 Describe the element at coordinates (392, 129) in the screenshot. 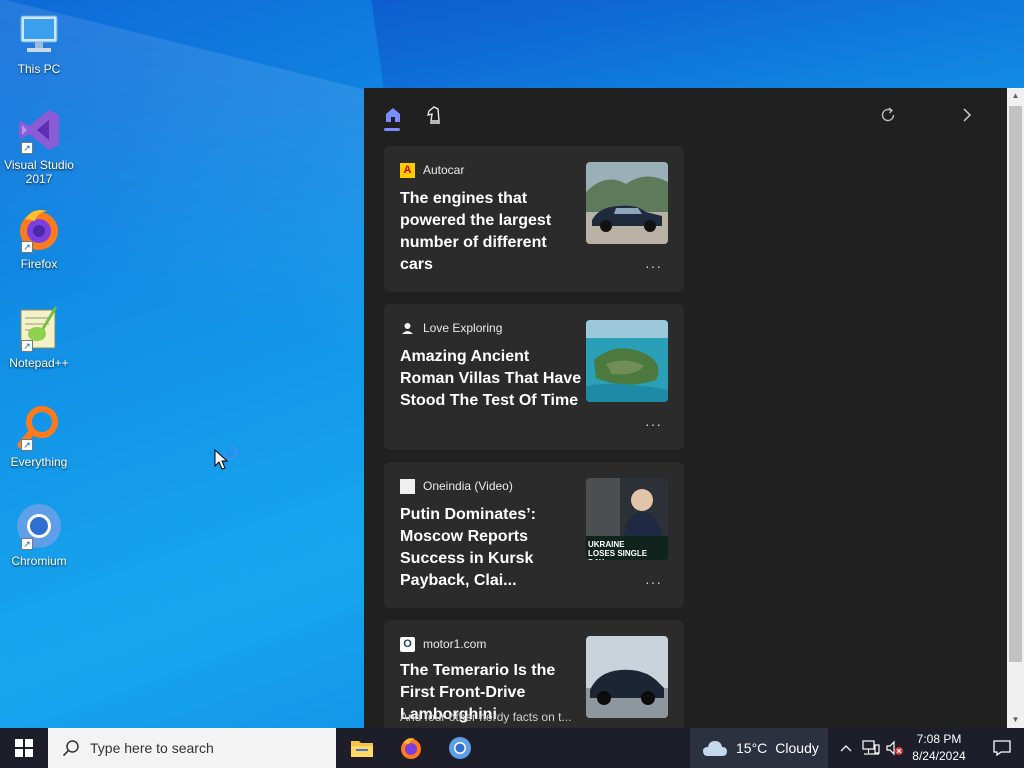

I see `active-tab-indicator` at that location.